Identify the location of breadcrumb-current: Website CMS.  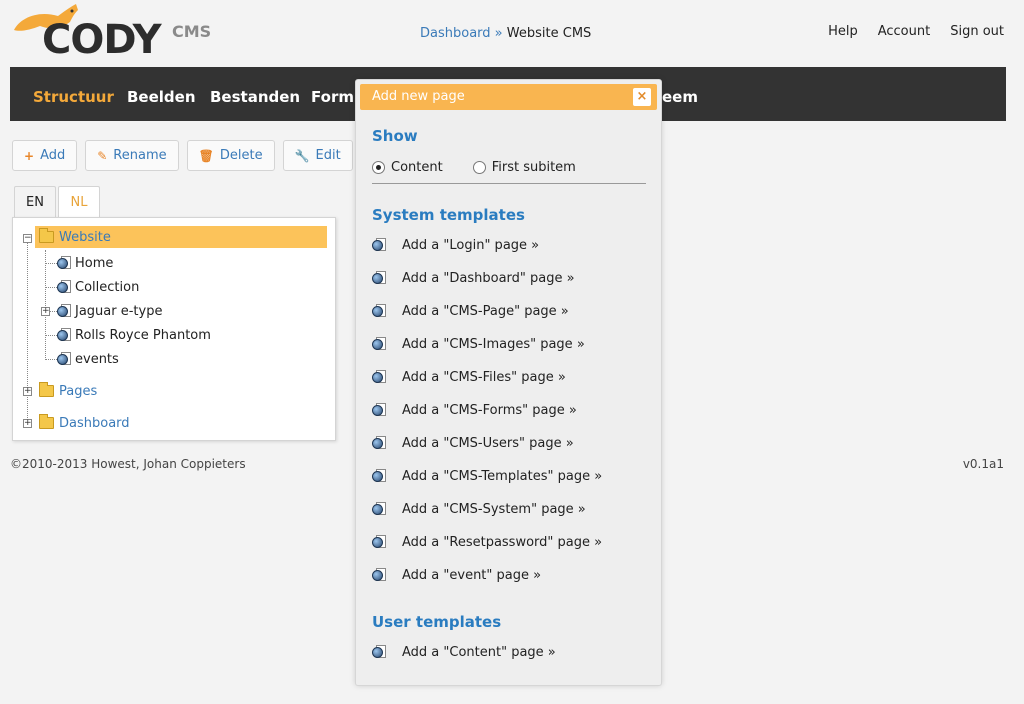
(549, 33).